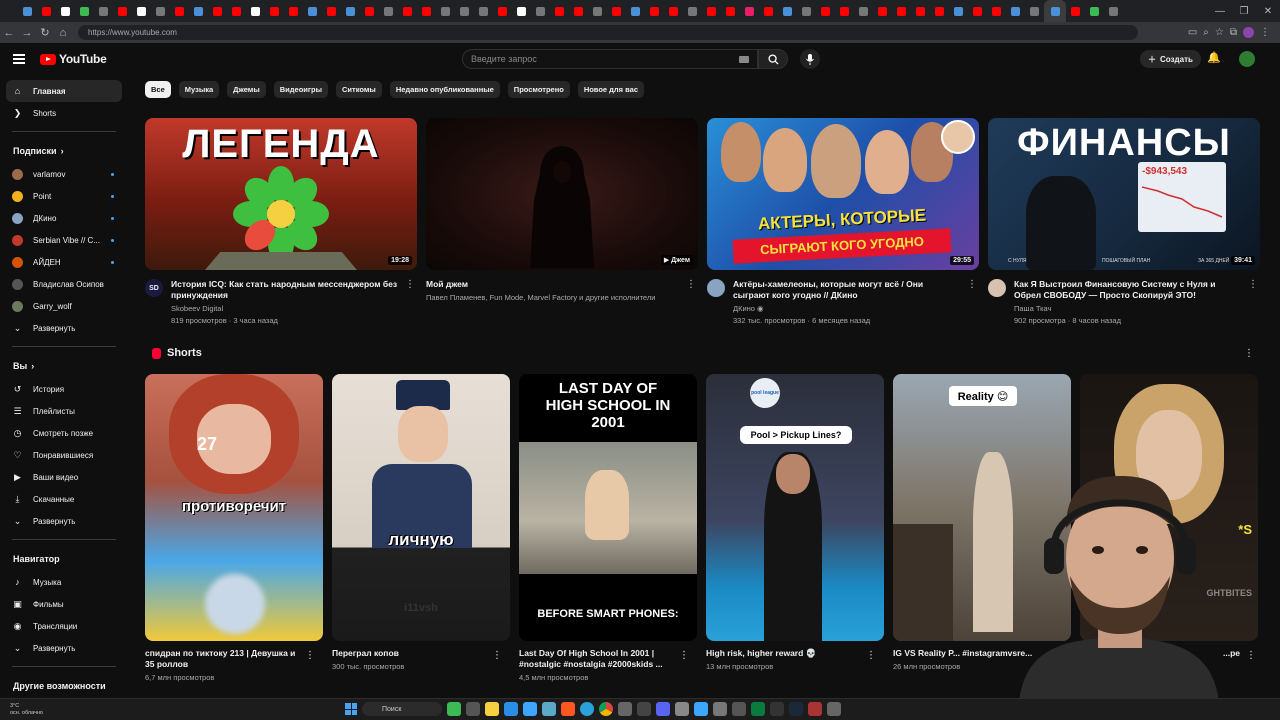  Describe the element at coordinates (610, 59) in the screenshot. I see `search-input: Введите запрос` at that location.